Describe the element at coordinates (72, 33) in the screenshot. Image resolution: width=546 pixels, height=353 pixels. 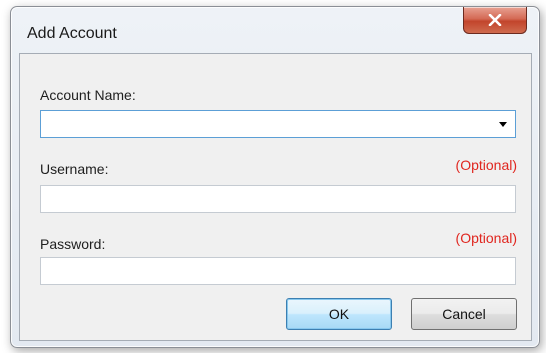
I see `window-title: Add Account` at that location.